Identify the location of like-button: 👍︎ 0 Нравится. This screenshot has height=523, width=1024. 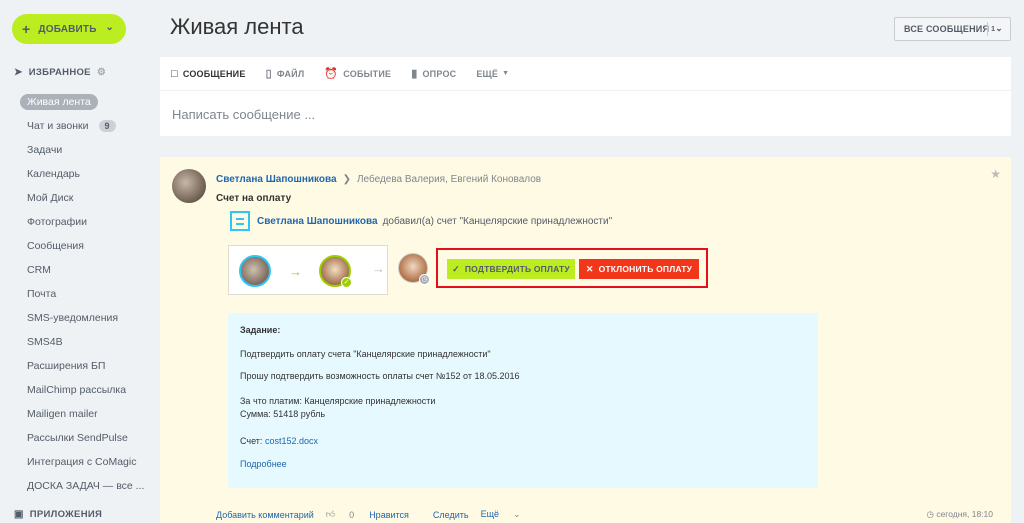
(373, 514).